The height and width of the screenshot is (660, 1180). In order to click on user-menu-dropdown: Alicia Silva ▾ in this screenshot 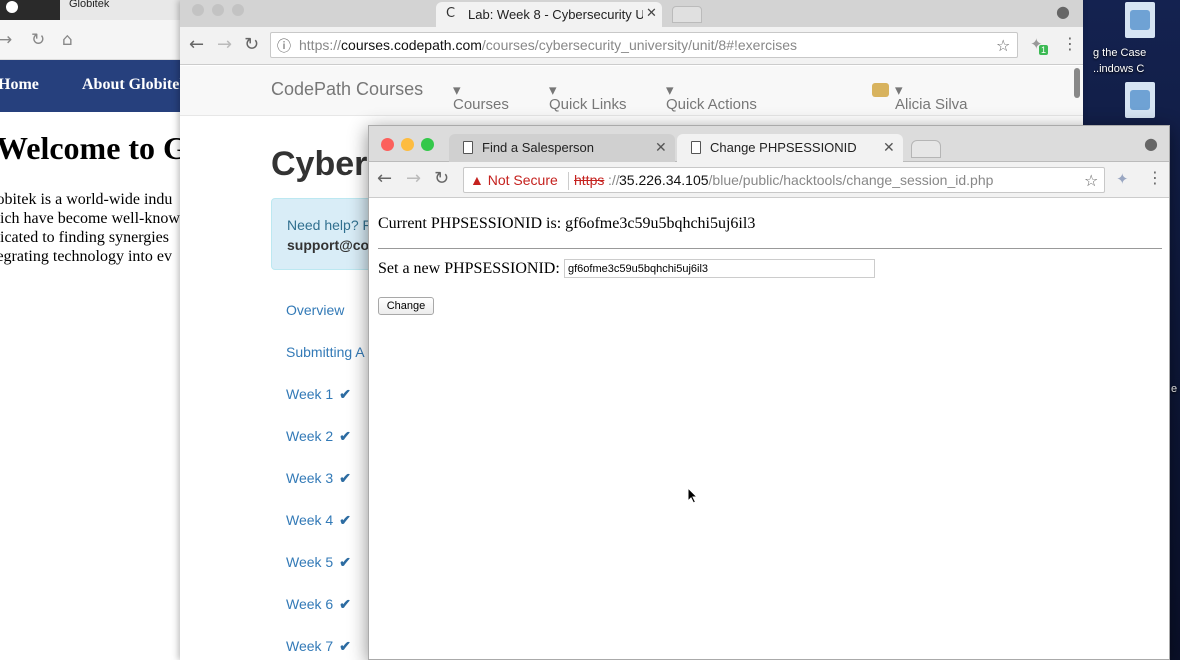, I will do `click(931, 97)`.